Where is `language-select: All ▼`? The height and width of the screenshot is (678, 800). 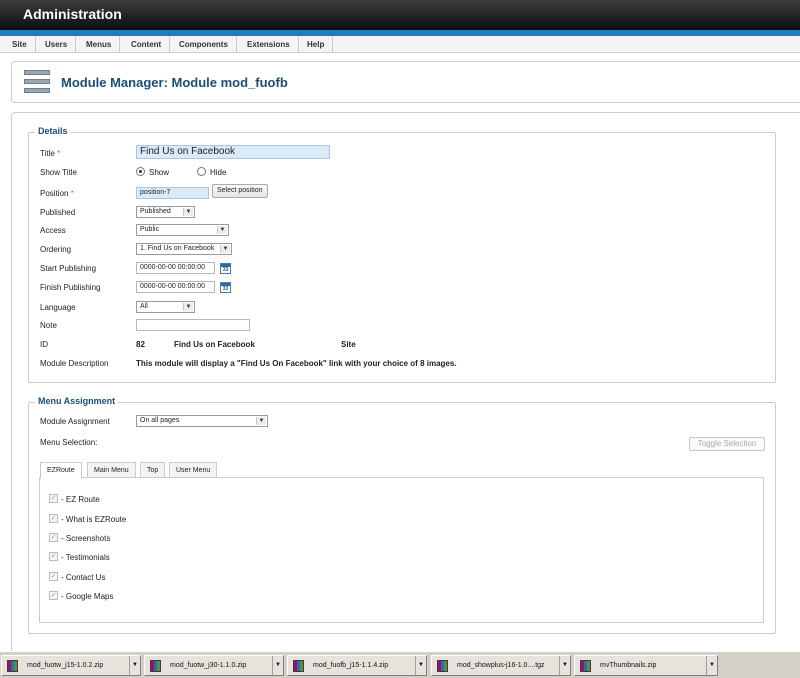 language-select: All ▼ is located at coordinates (165, 307).